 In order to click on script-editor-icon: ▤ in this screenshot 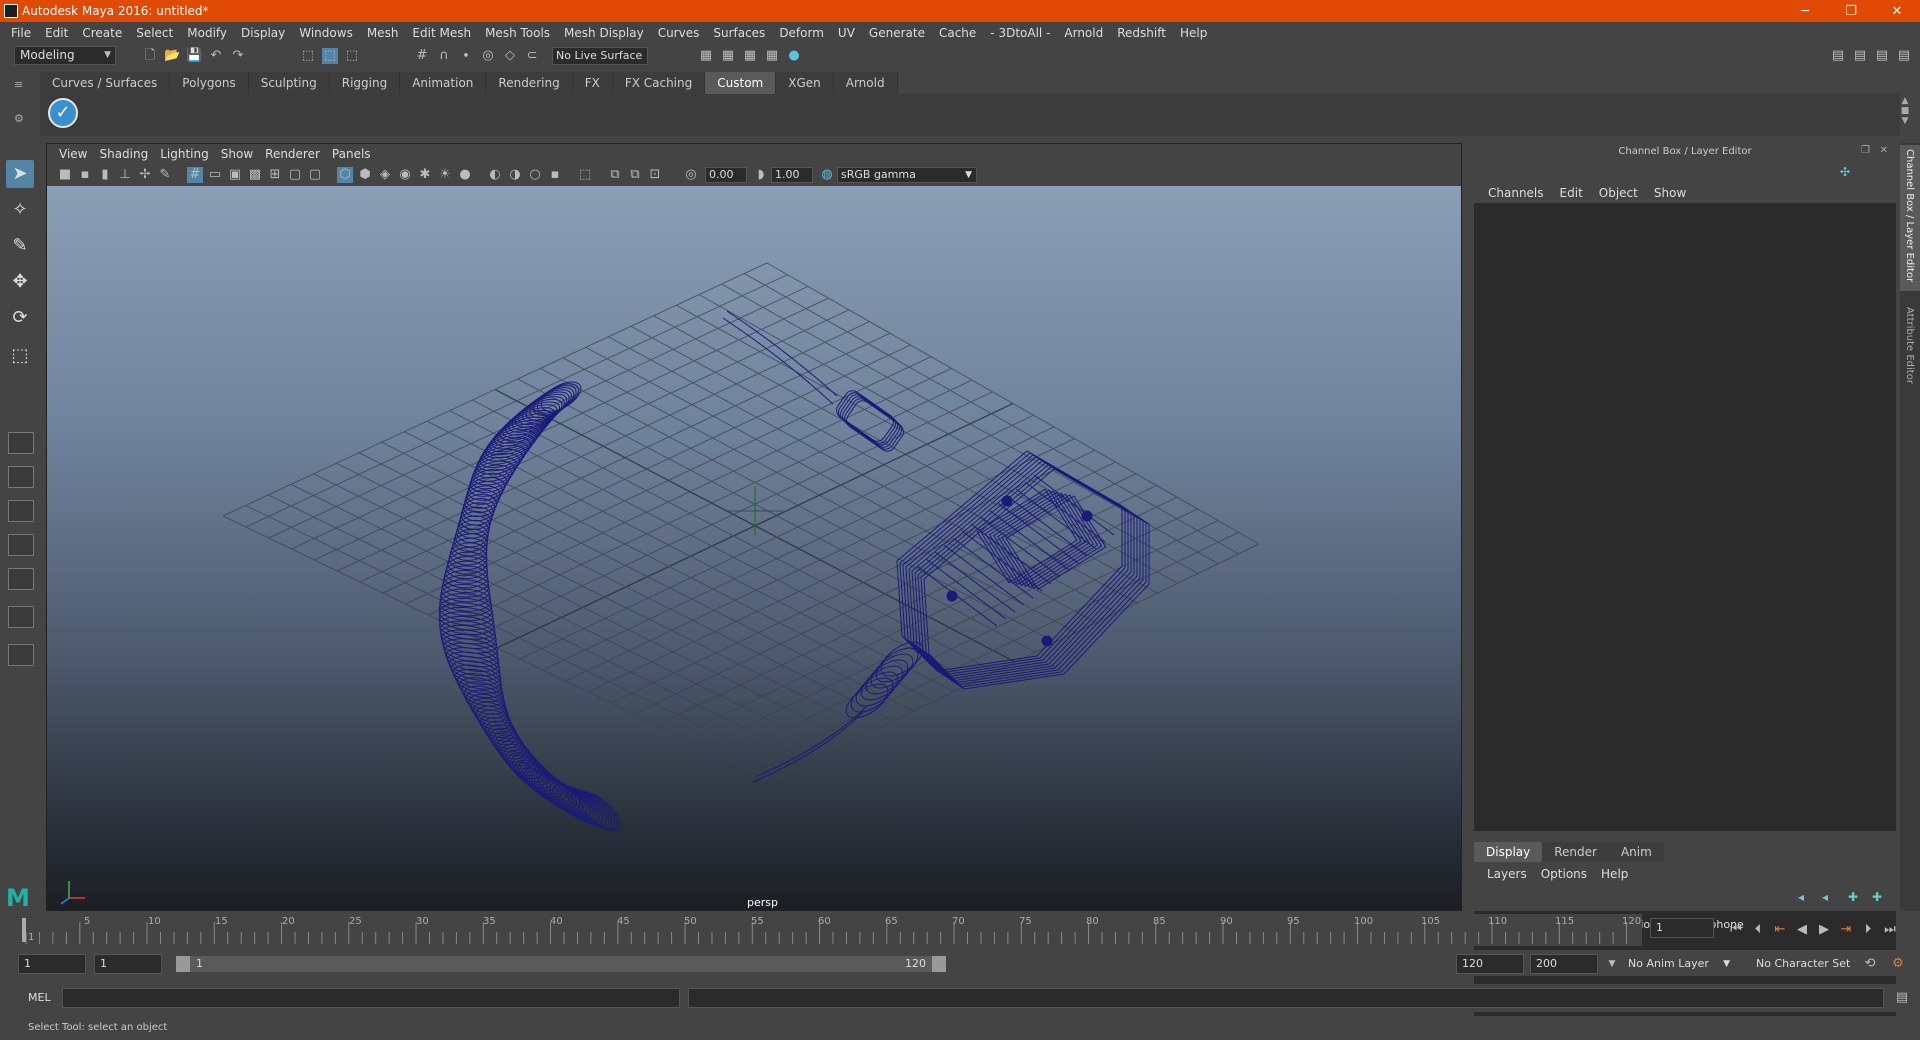, I will do `click(1902, 998)`.